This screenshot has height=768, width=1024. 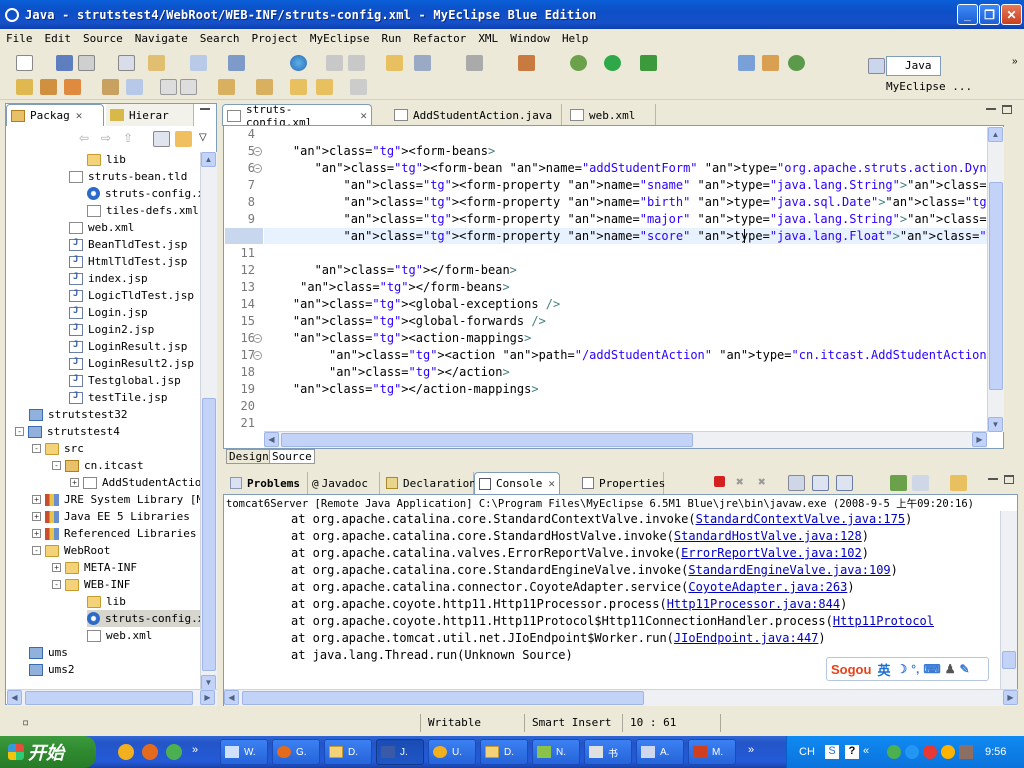 I want to click on tree-item: + AddStudentAction, so click(x=136, y=482).